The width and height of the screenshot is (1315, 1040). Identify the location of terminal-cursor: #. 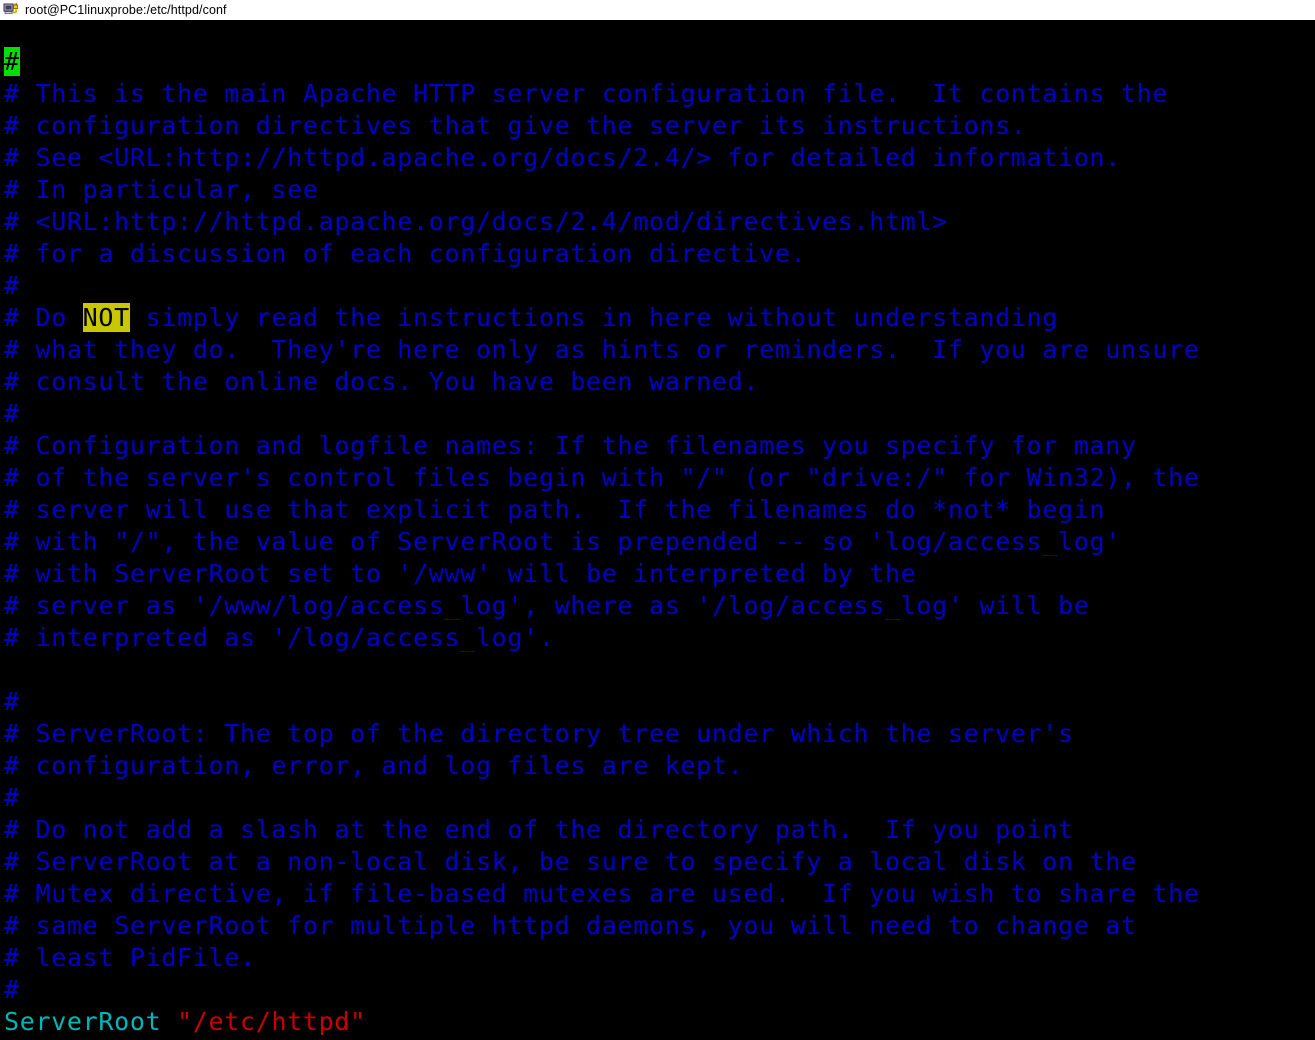
(12, 61).